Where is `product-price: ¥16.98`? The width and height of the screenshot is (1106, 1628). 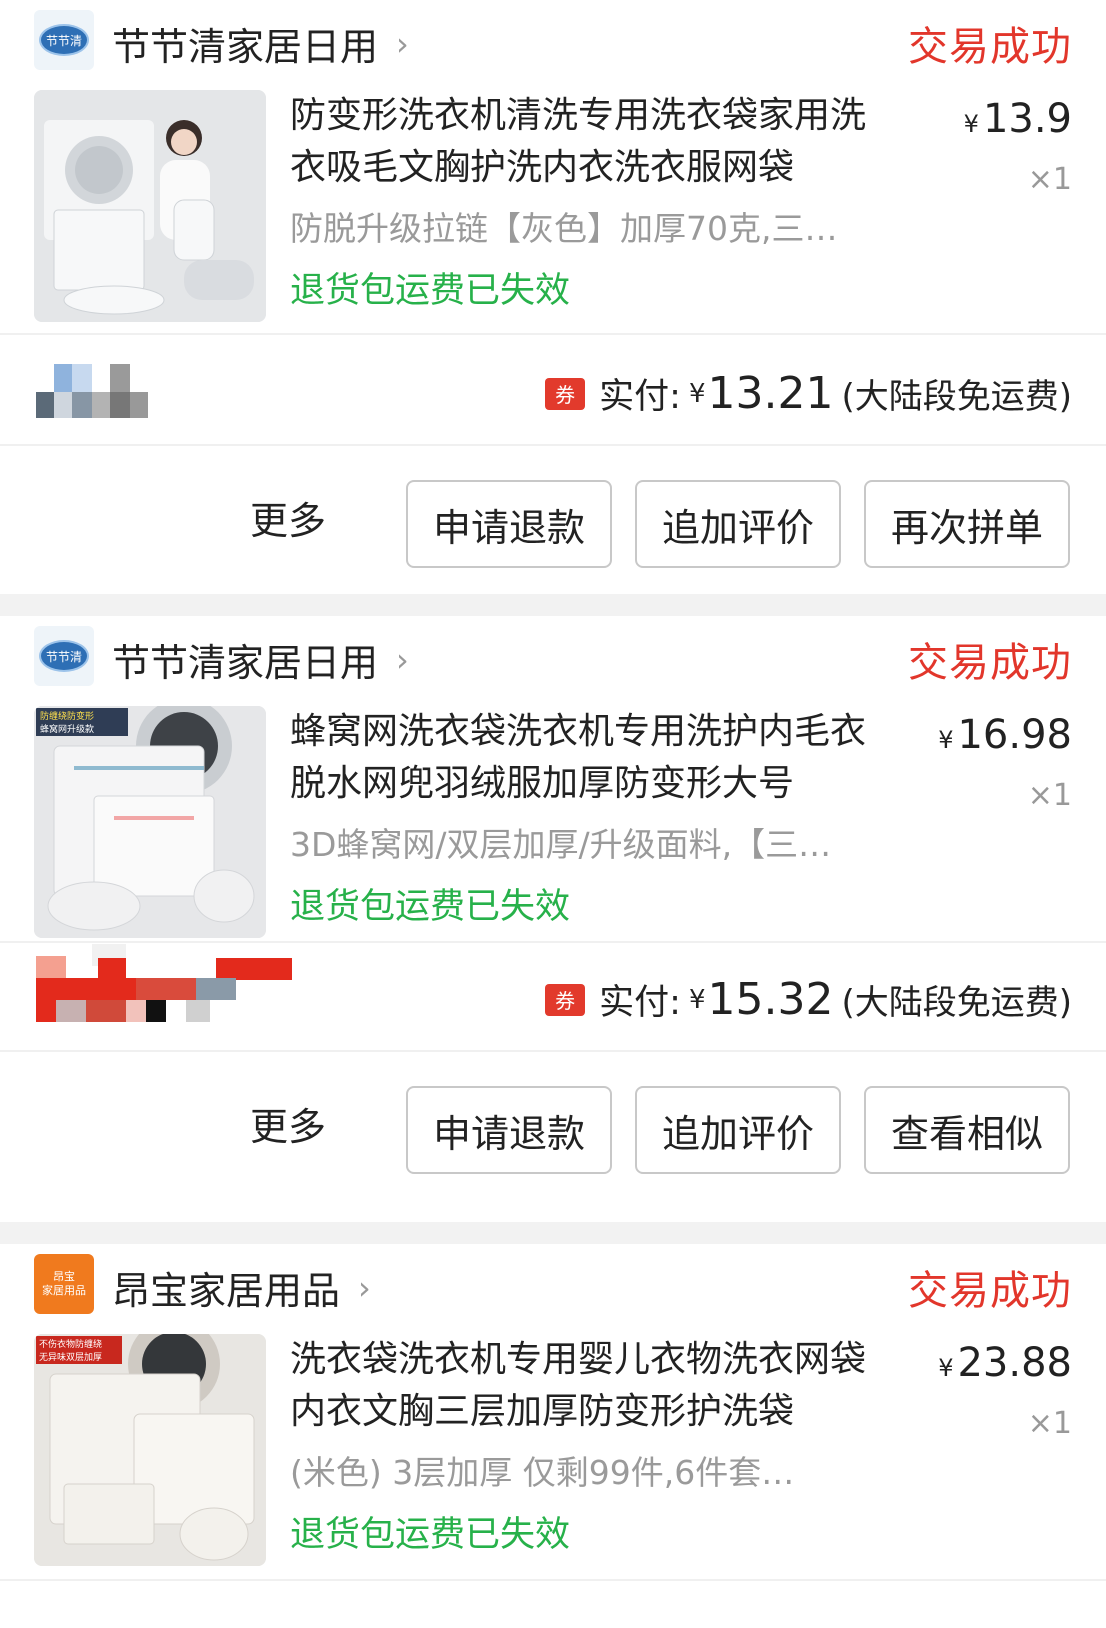 product-price: ¥16.98 is located at coordinates (1005, 735).